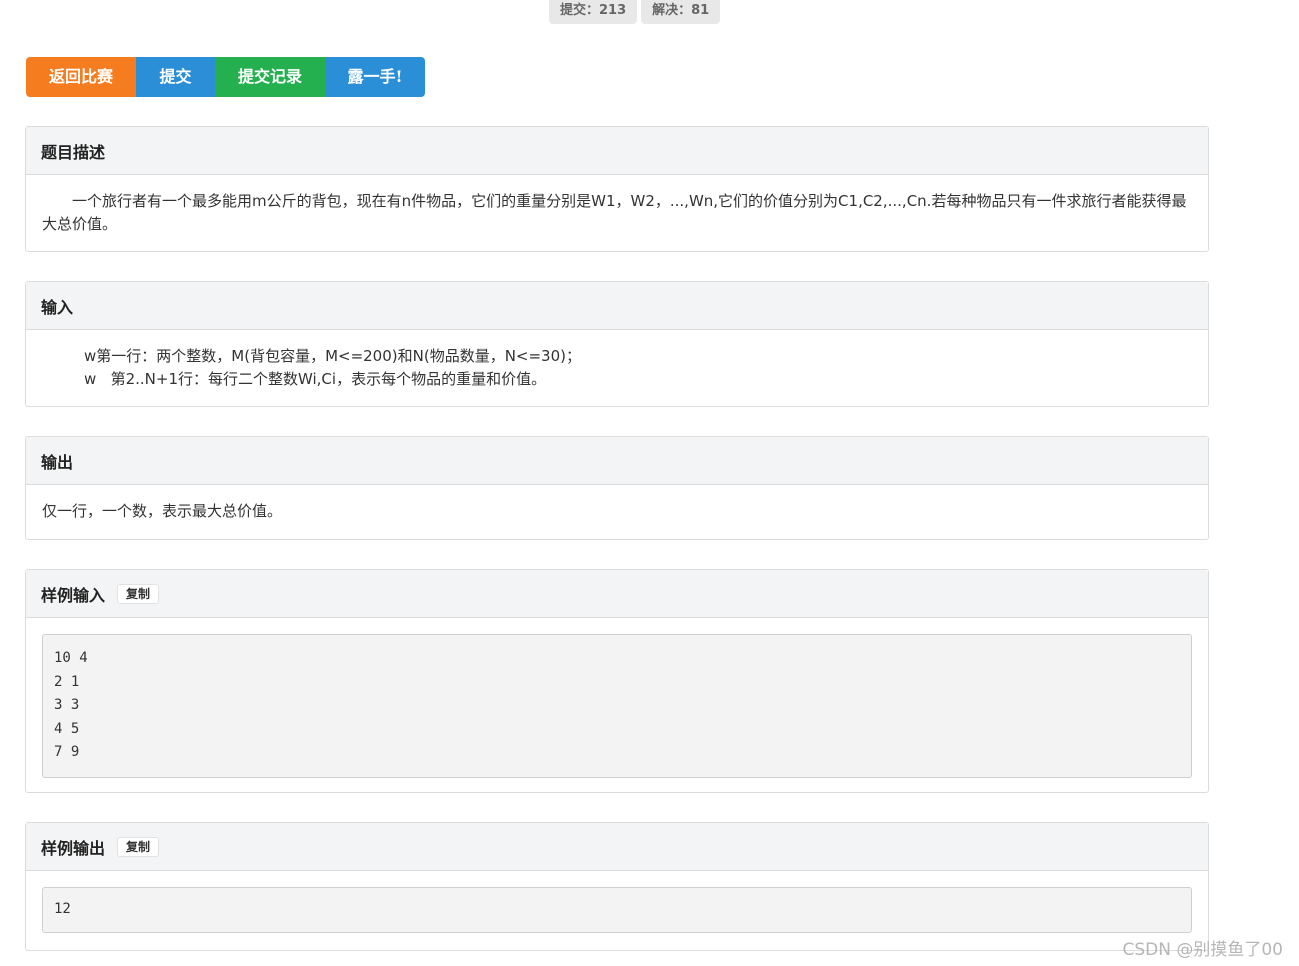 The height and width of the screenshot is (966, 1299). I want to click on code-line: 7 9, so click(67, 752).